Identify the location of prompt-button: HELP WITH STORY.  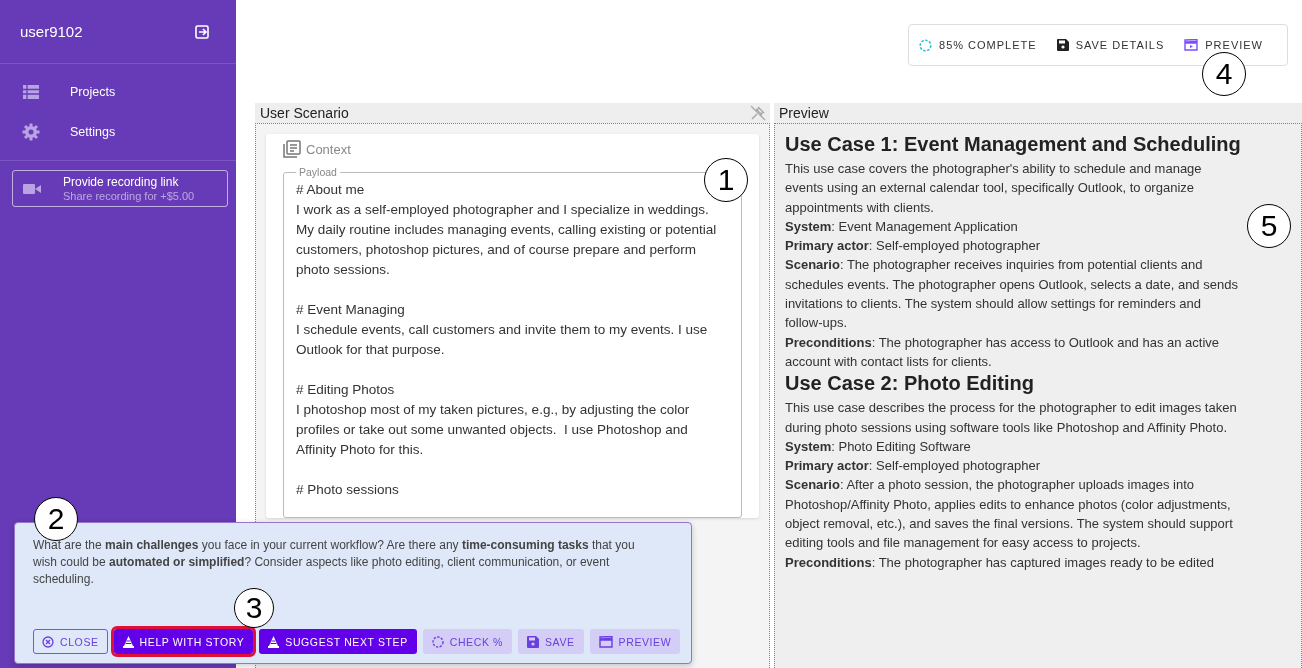
(183, 641).